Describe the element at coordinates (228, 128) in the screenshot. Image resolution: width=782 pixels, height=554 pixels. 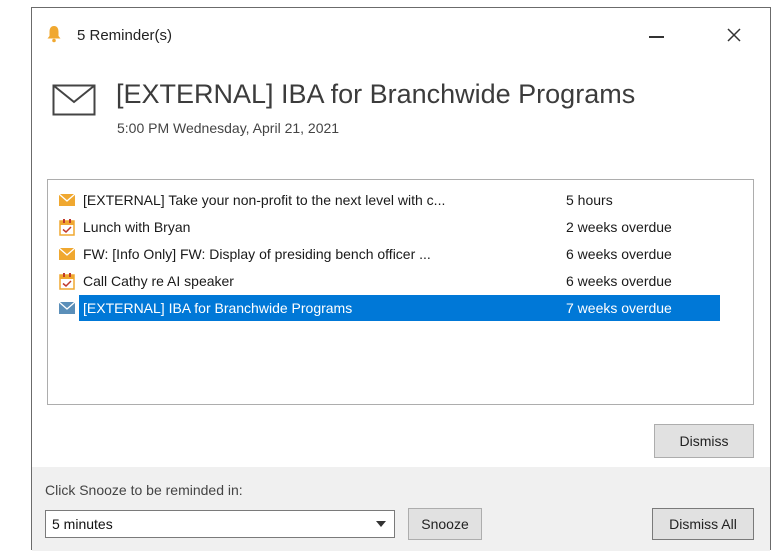
I see `reminder-due-time: 5:00 PM Wednesday, April 21, 2021` at that location.